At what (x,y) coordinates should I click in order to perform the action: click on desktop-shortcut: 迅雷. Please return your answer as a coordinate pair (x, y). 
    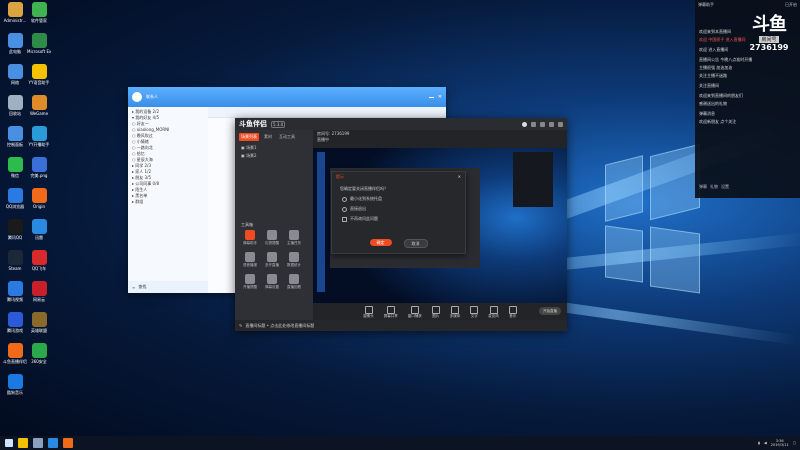
    Looking at the image, I should click on (39, 229).